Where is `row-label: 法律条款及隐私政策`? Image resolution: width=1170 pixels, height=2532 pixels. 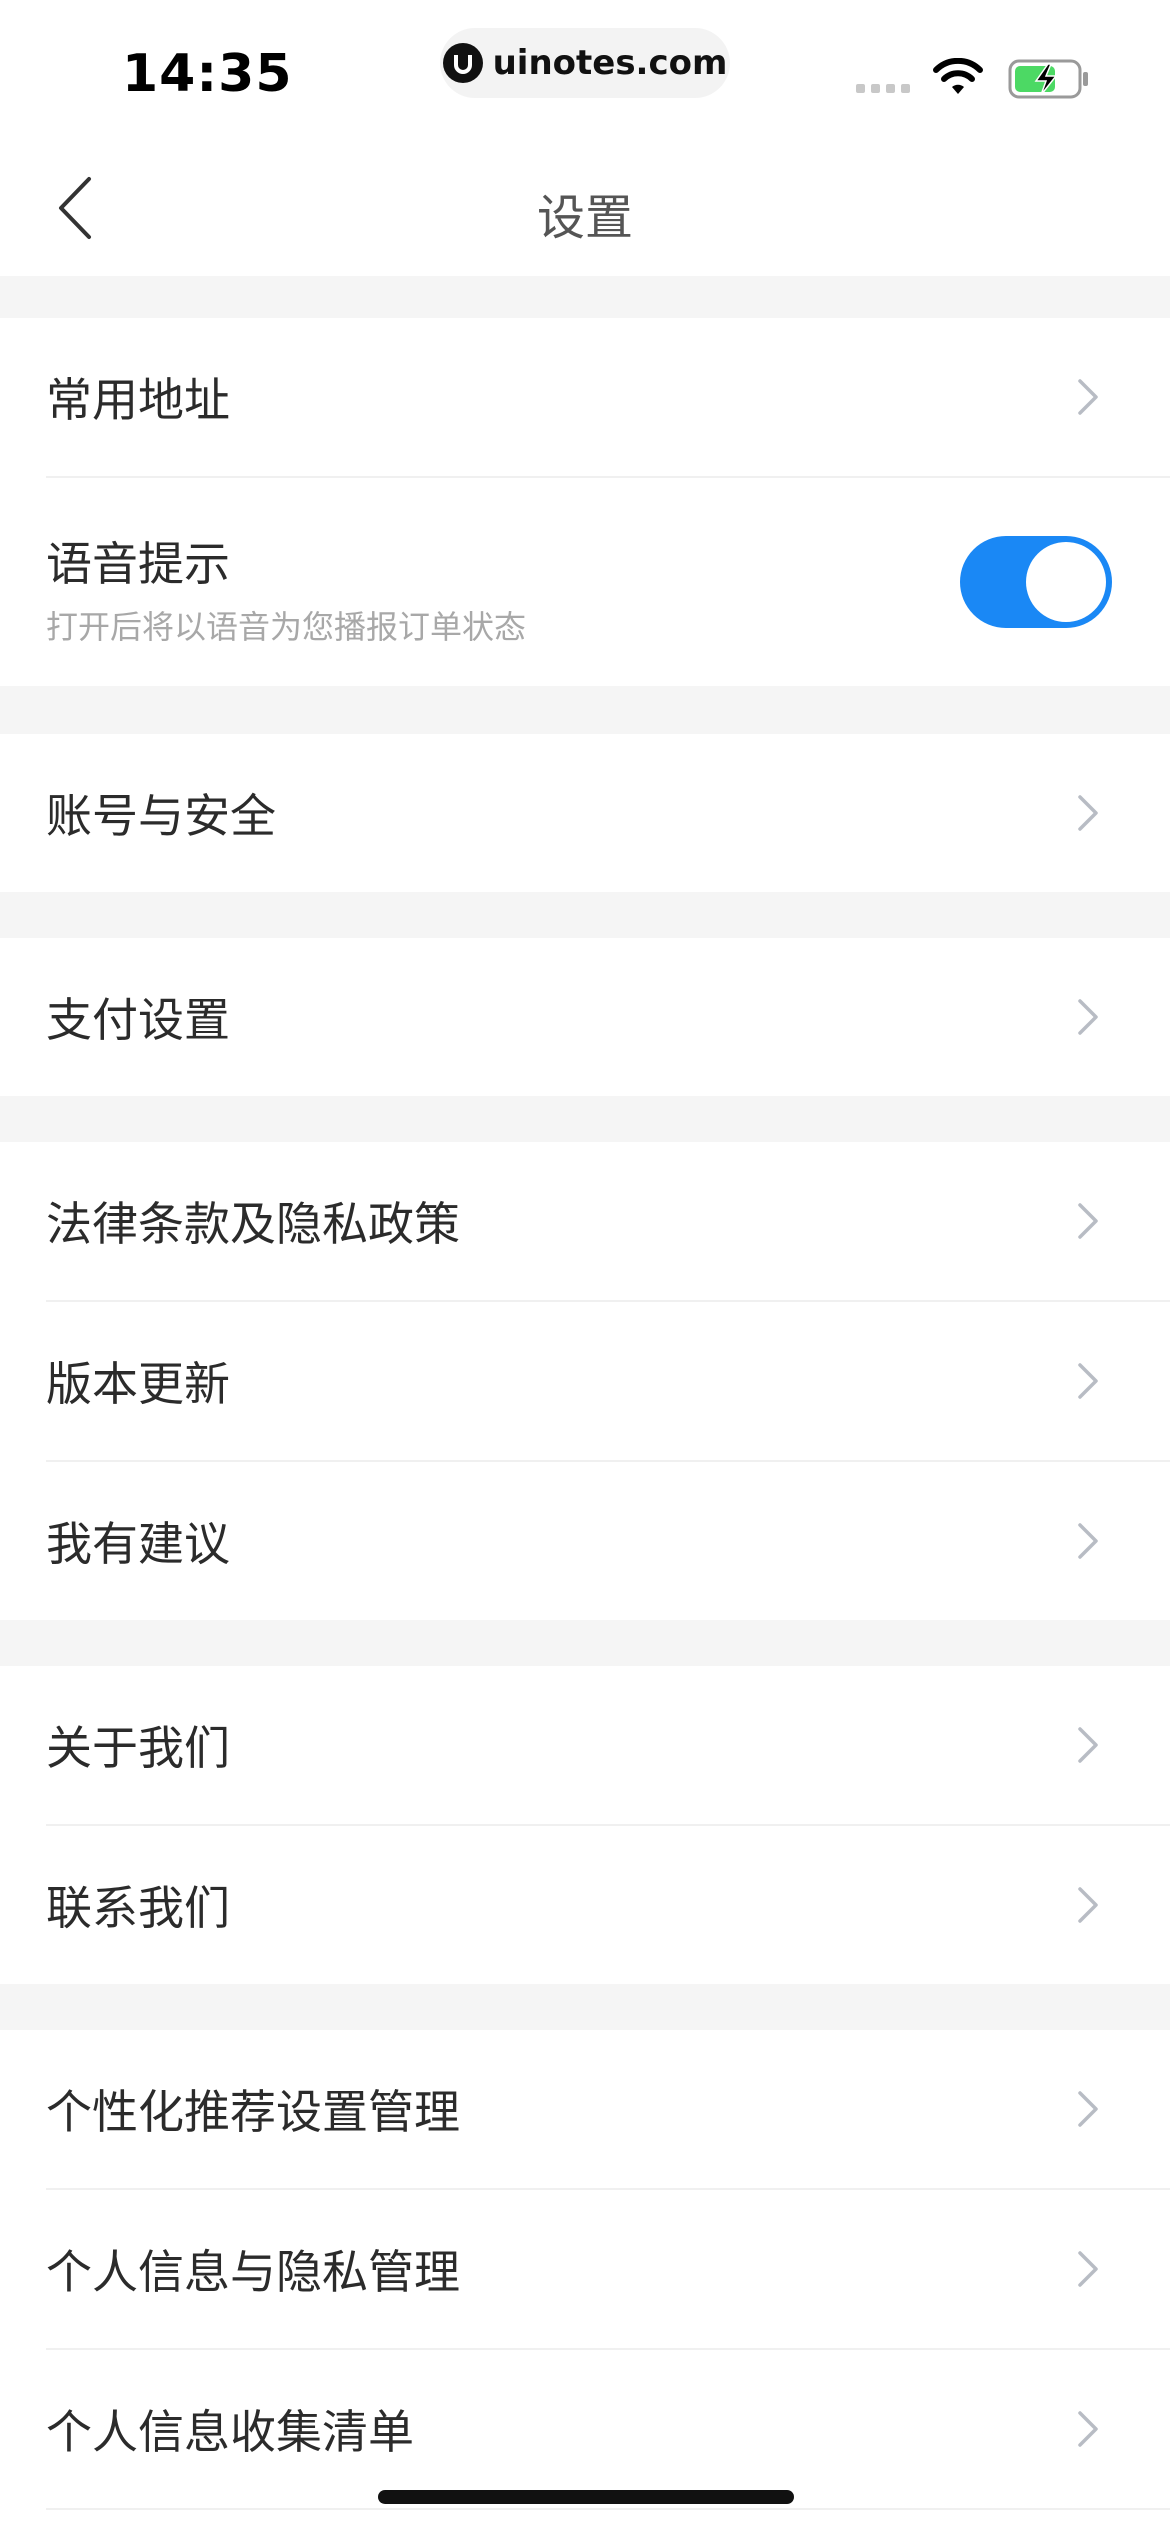 row-label: 法律条款及隐私政策 is located at coordinates (253, 1224).